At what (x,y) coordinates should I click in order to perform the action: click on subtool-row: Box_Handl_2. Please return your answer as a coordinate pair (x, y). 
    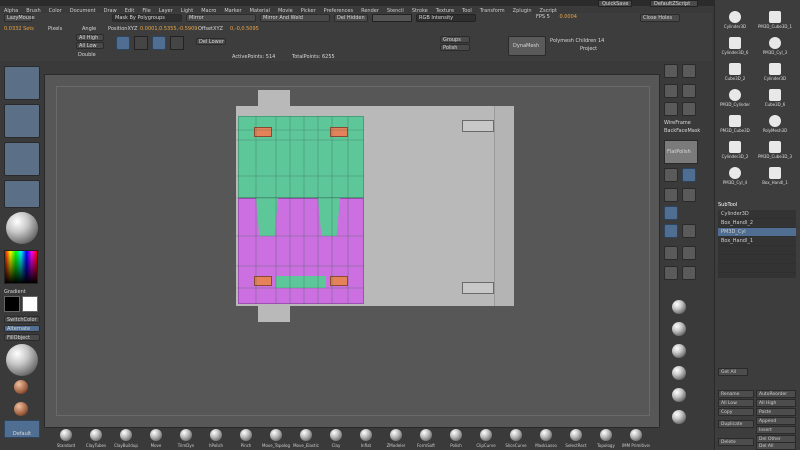
    Looking at the image, I should click on (757, 223).